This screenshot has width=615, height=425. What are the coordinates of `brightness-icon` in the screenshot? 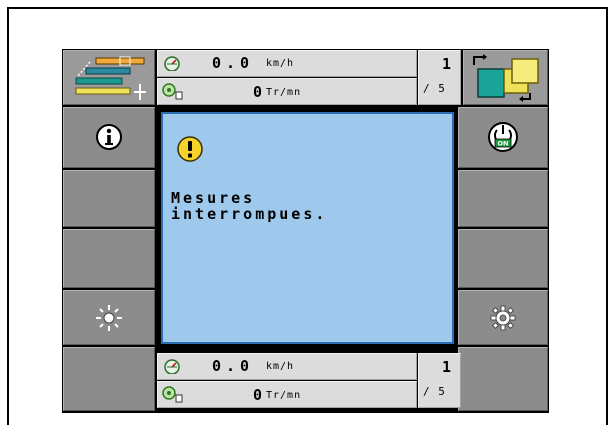 It's located at (109, 318).